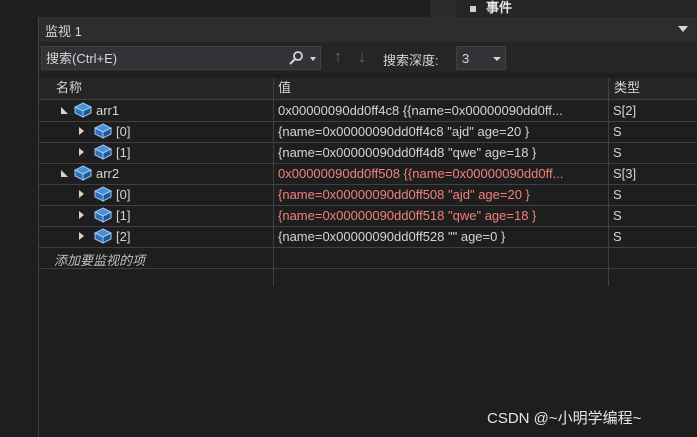  What do you see at coordinates (69, 88) in the screenshot?
I see `column-header-name: 名称` at bounding box center [69, 88].